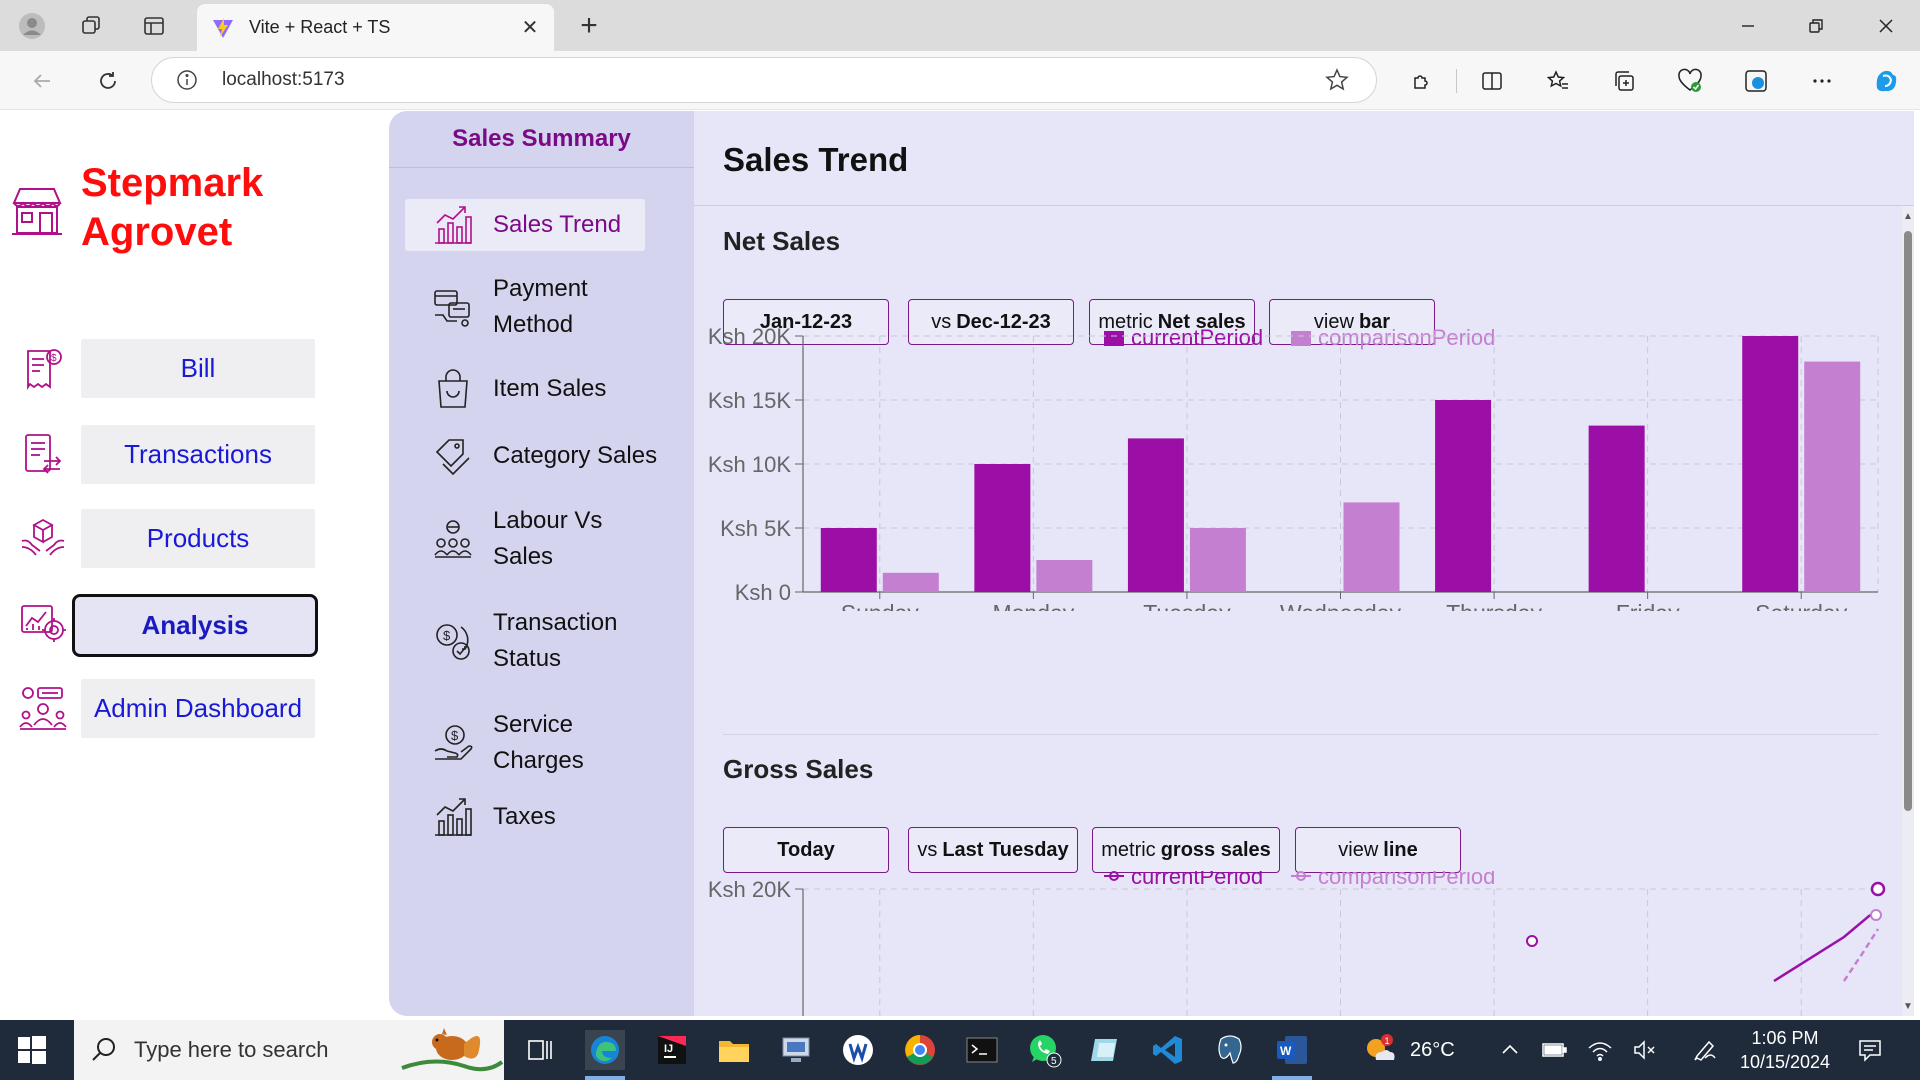  What do you see at coordinates (1555, 1050) in the screenshot?
I see `battery-icon` at bounding box center [1555, 1050].